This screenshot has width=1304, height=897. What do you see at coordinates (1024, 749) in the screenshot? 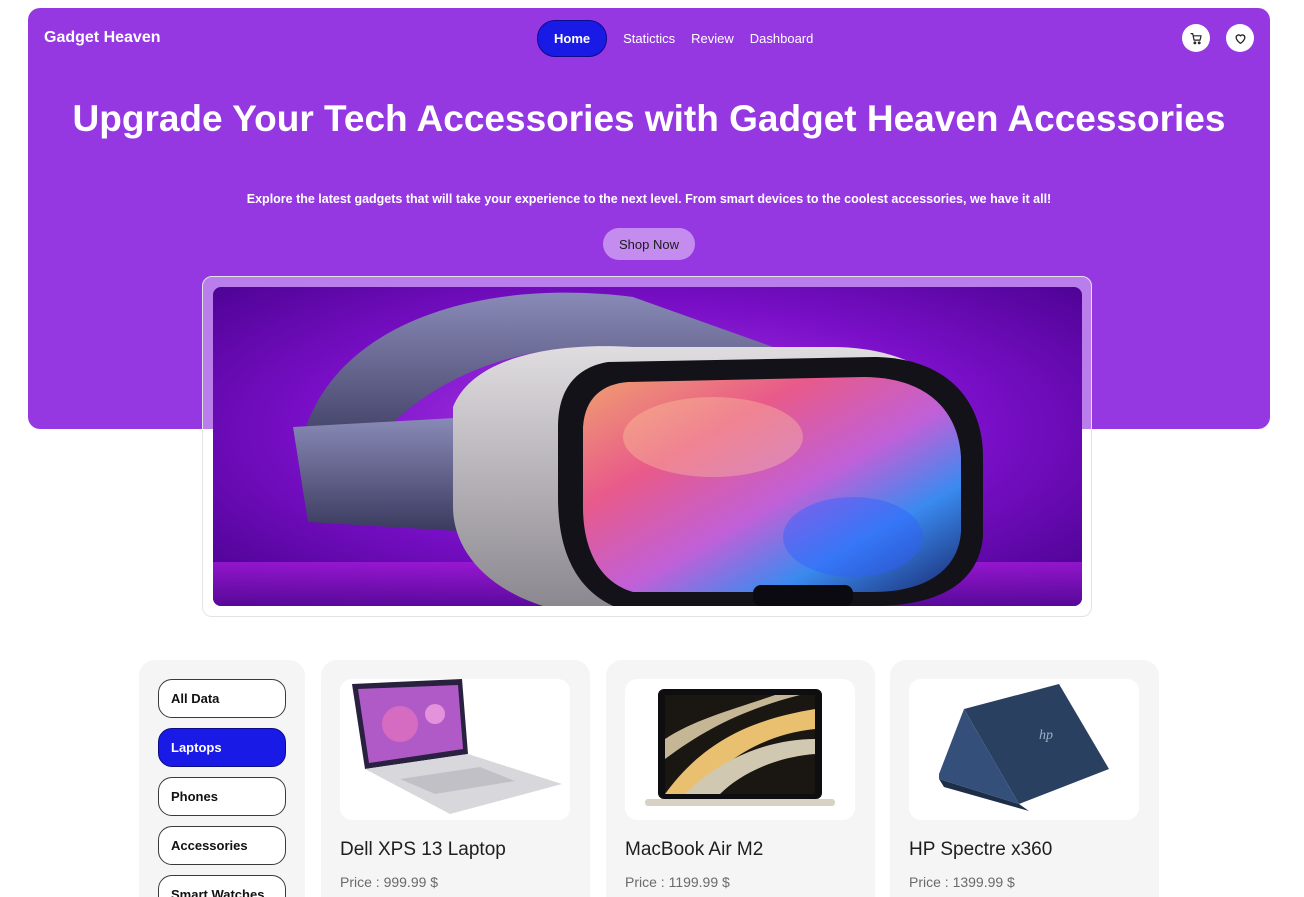
I see `product-image-laptop: hp` at bounding box center [1024, 749].